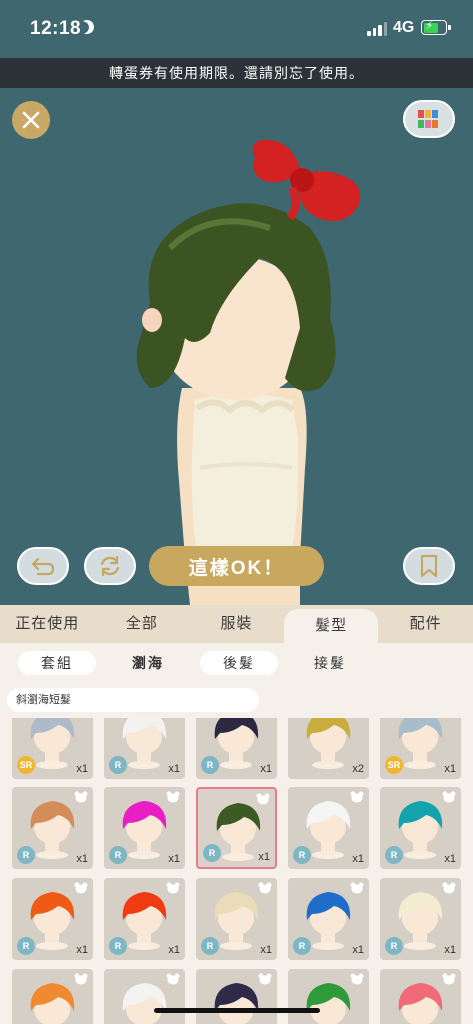 This screenshot has height=1024, width=473. I want to click on tab-clothing: 服裝, so click(236, 624).